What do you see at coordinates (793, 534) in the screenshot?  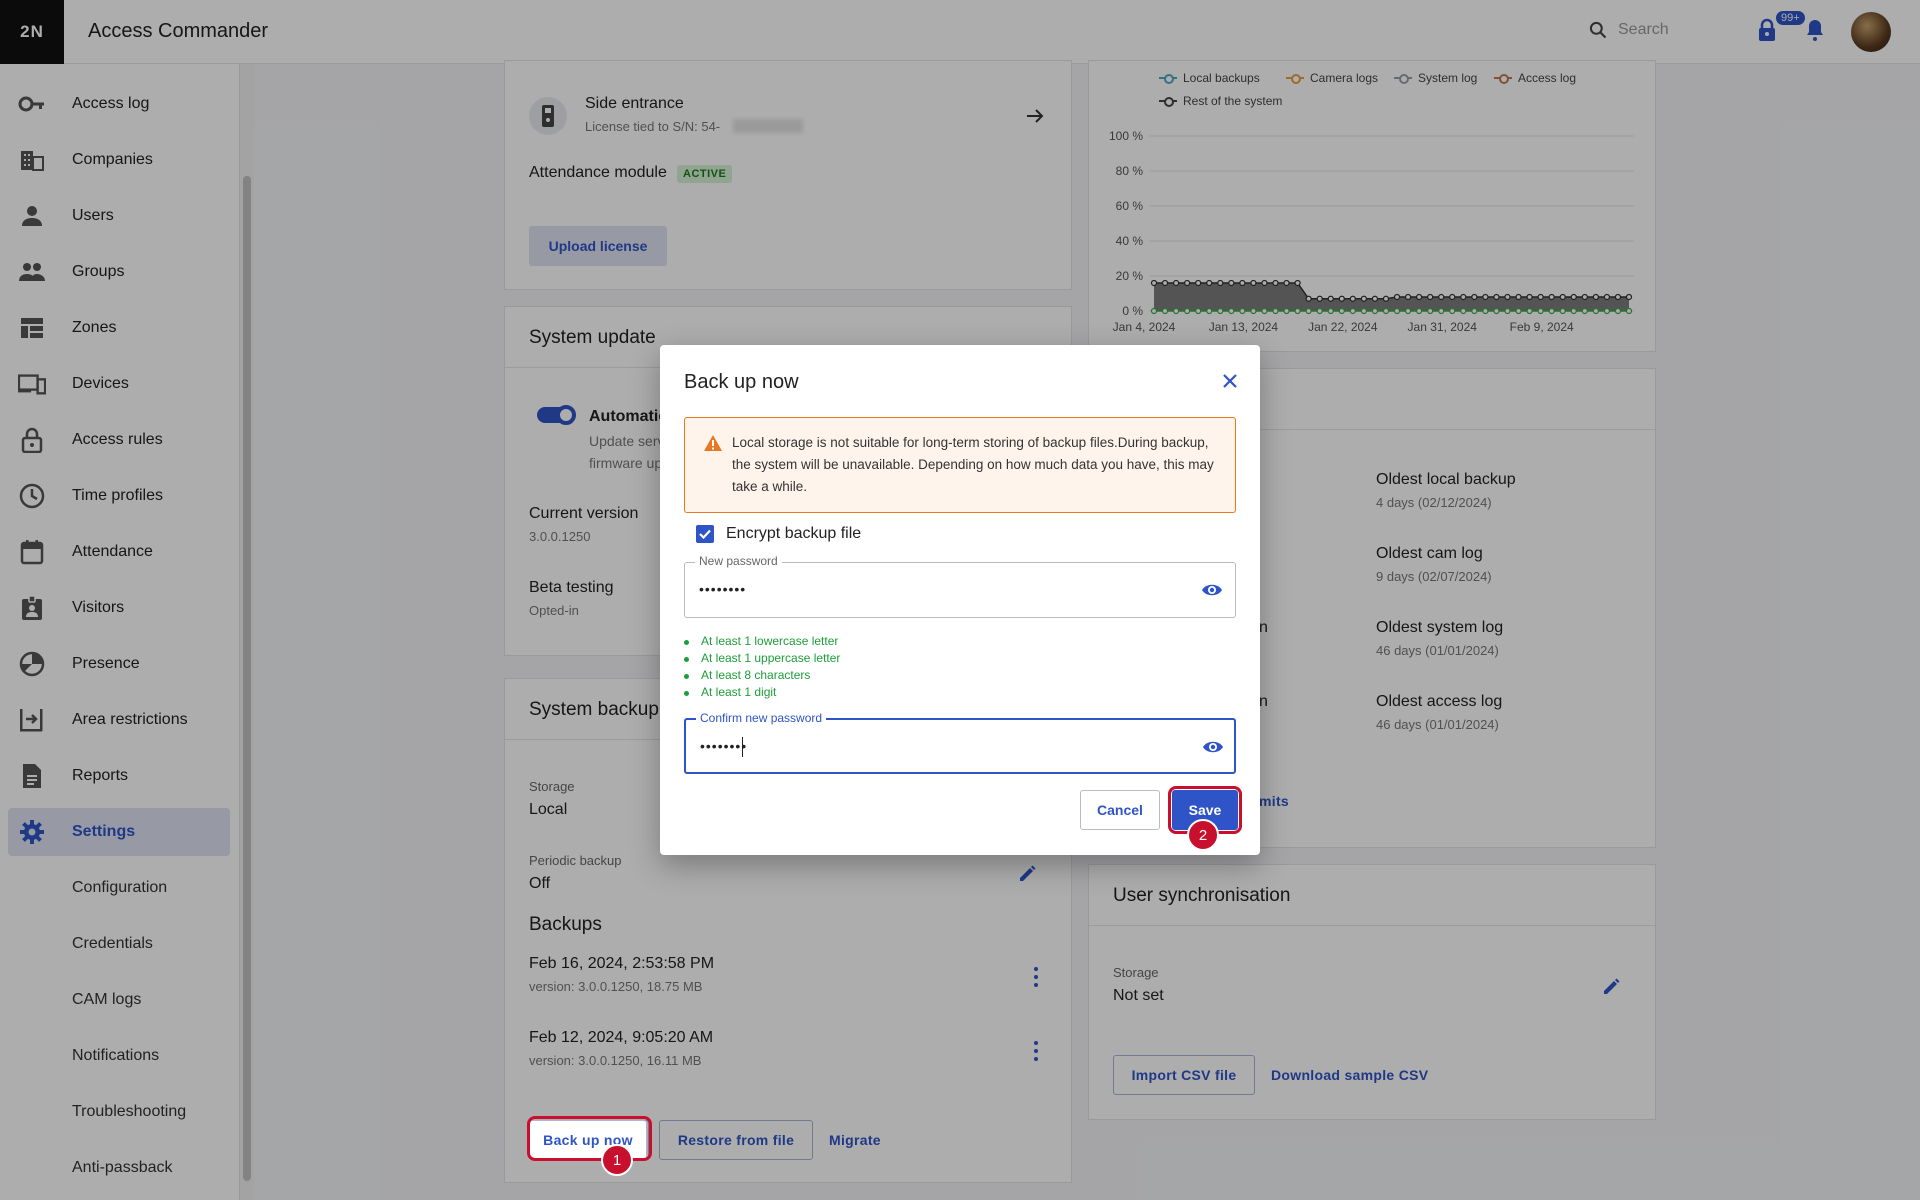 I see `encrypt-label: Encrypt backup file` at bounding box center [793, 534].